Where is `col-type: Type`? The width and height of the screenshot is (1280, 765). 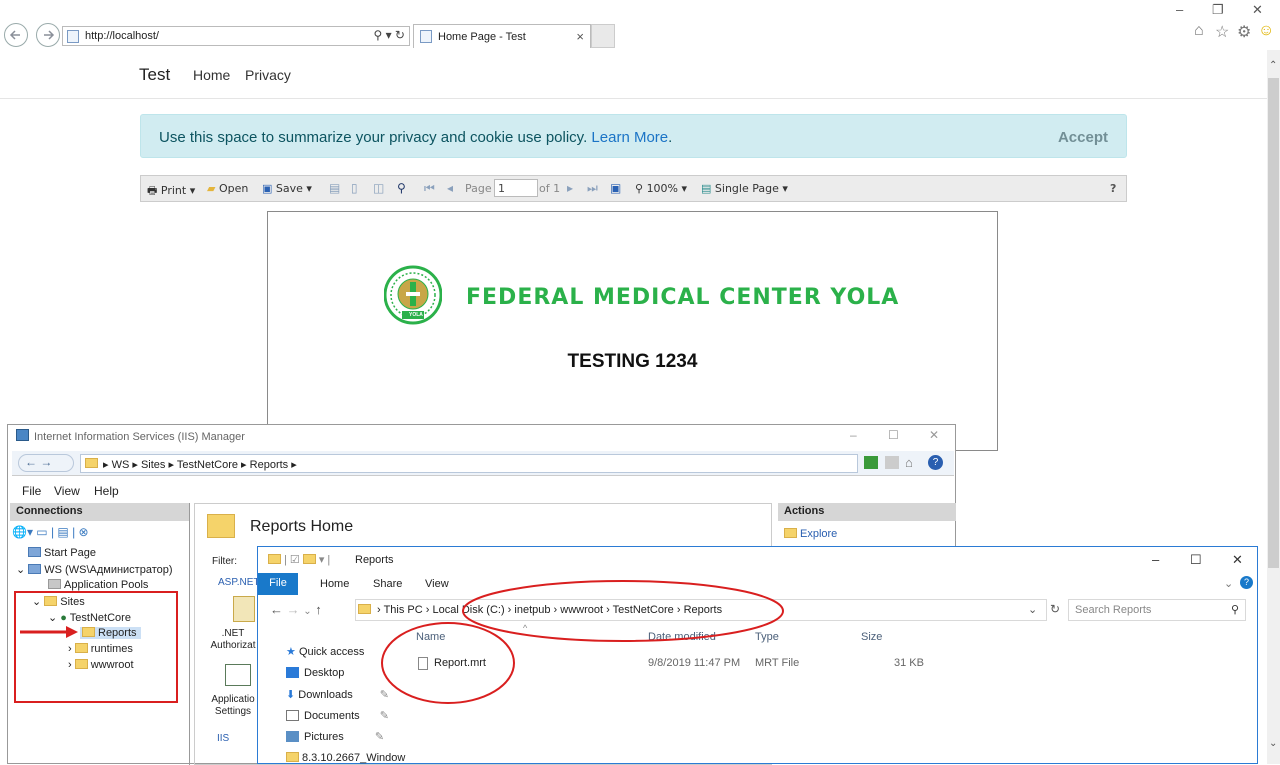 col-type: Type is located at coordinates (767, 637).